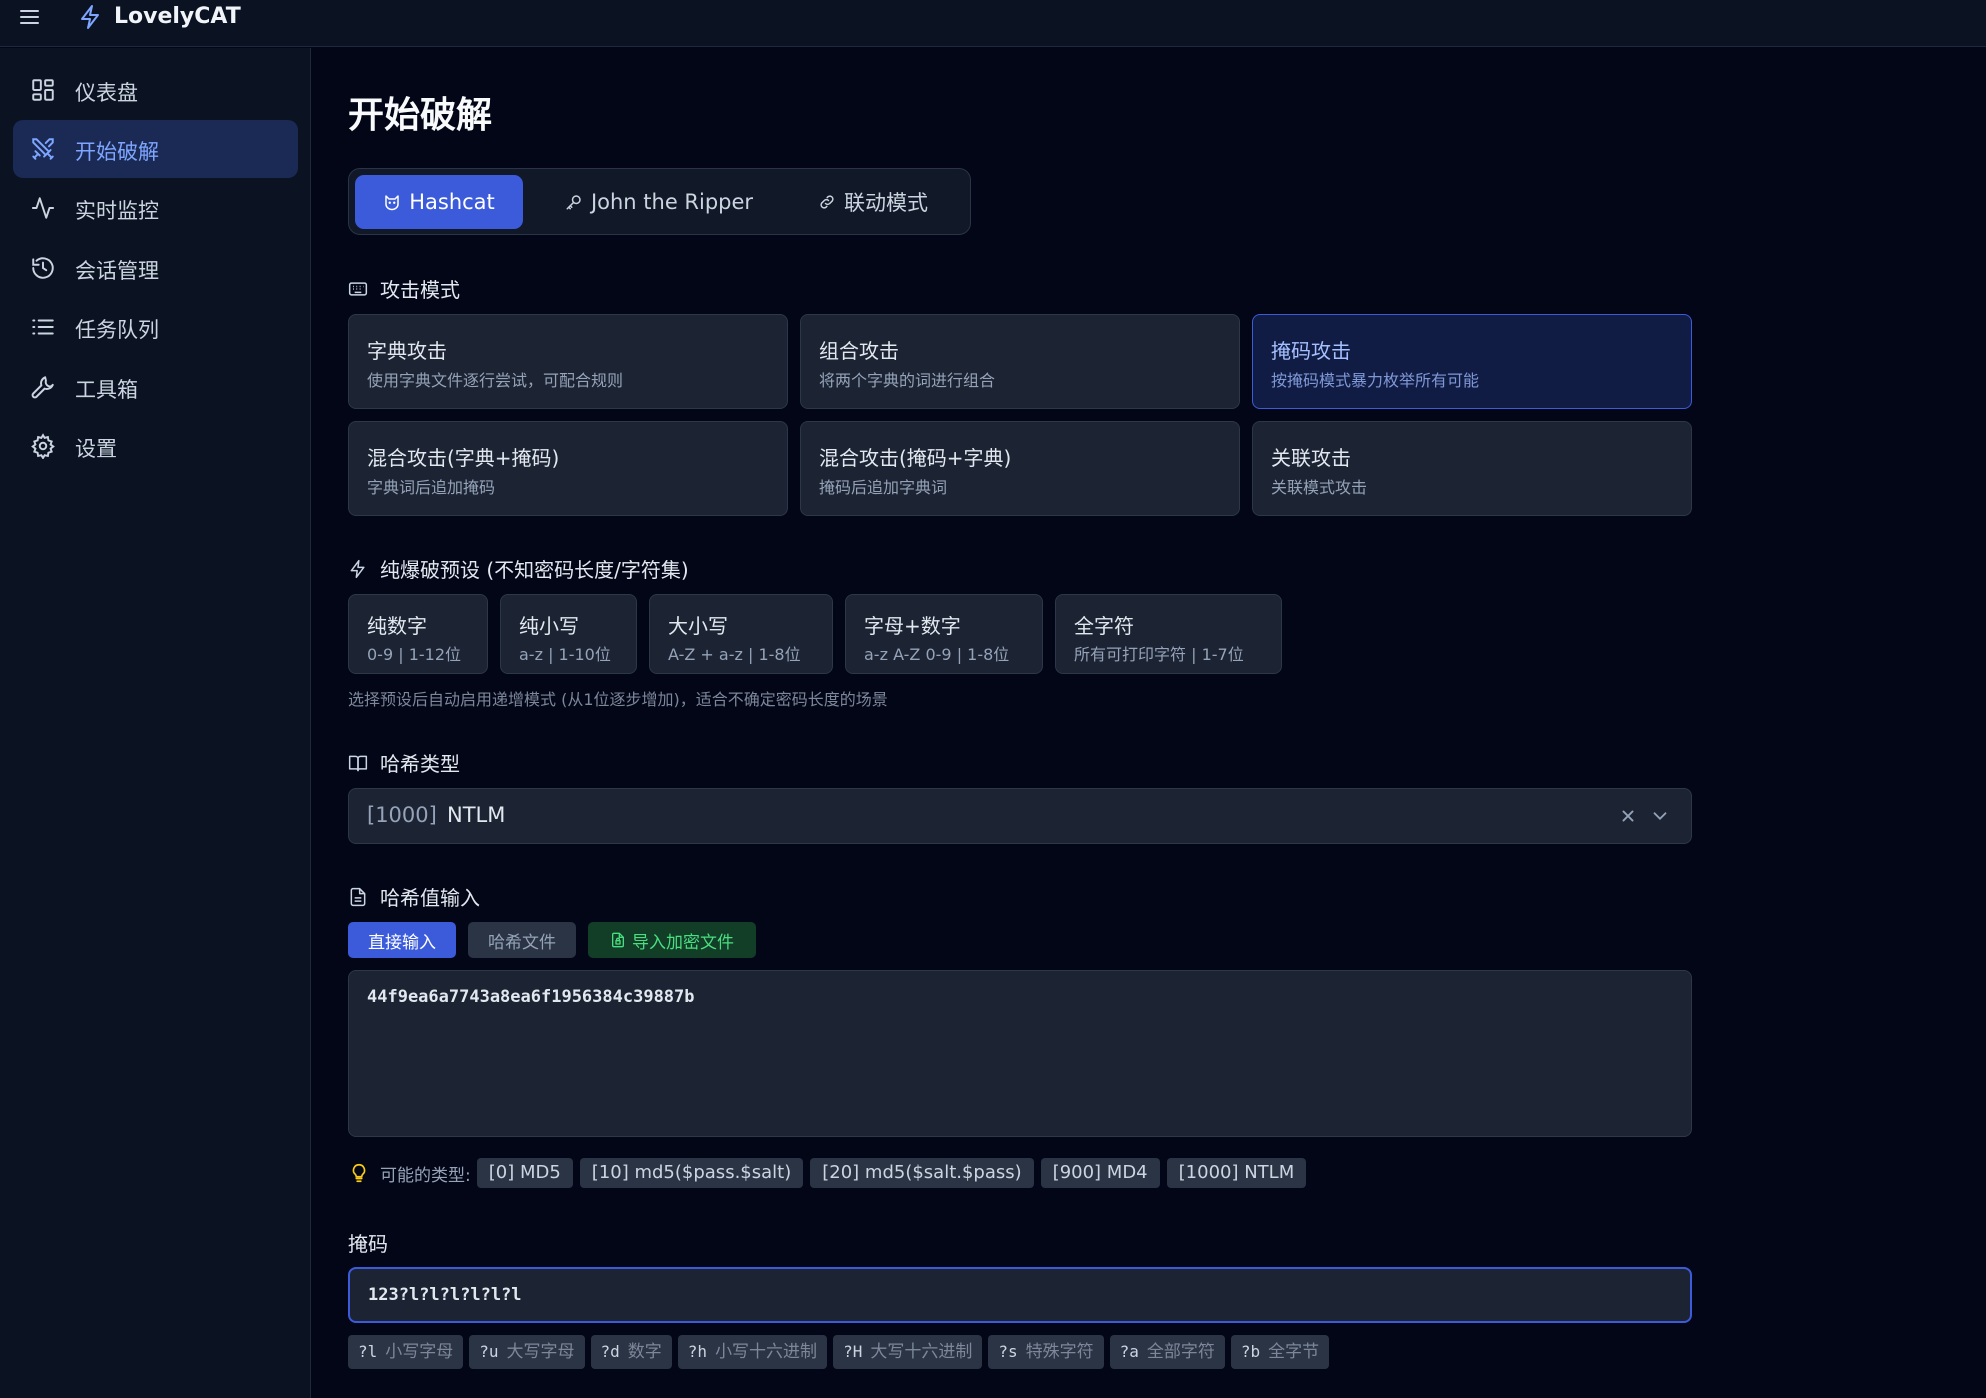 The width and height of the screenshot is (1986, 1398). I want to click on preset-alphanumeric: 字母+数字 a-z A-Z 0-9 | 1-8位, so click(944, 634).